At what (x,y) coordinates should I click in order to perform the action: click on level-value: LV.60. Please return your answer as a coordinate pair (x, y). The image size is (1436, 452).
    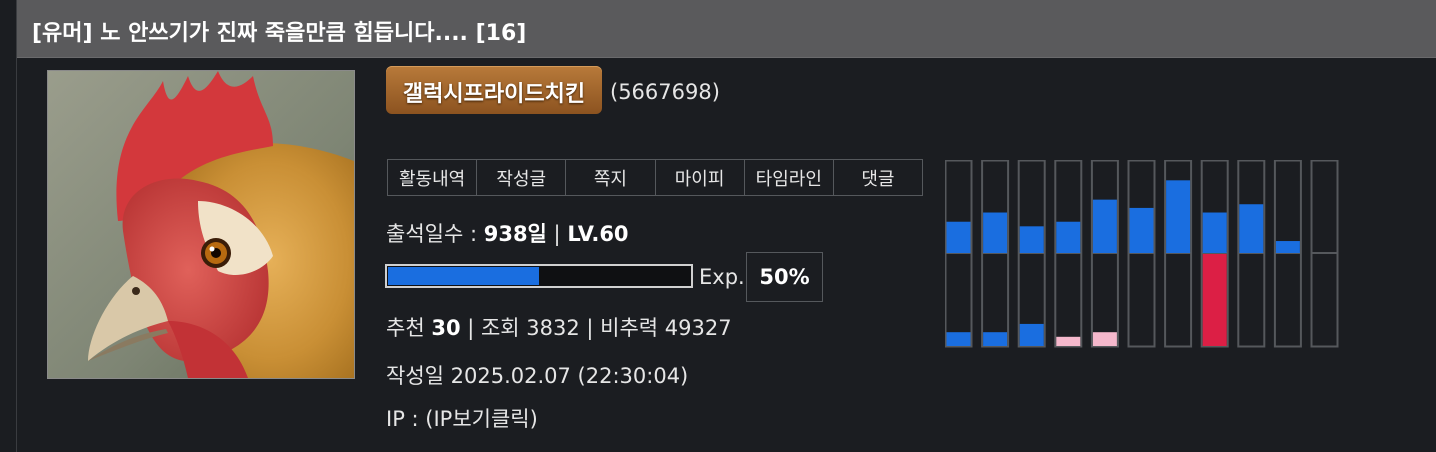
    Looking at the image, I should click on (598, 234).